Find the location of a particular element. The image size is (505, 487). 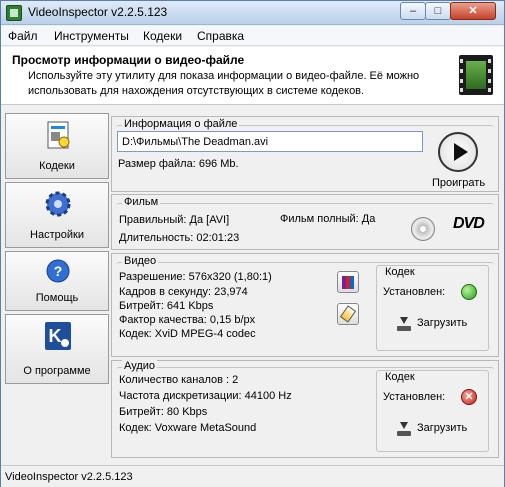

play-button is located at coordinates (458, 152).